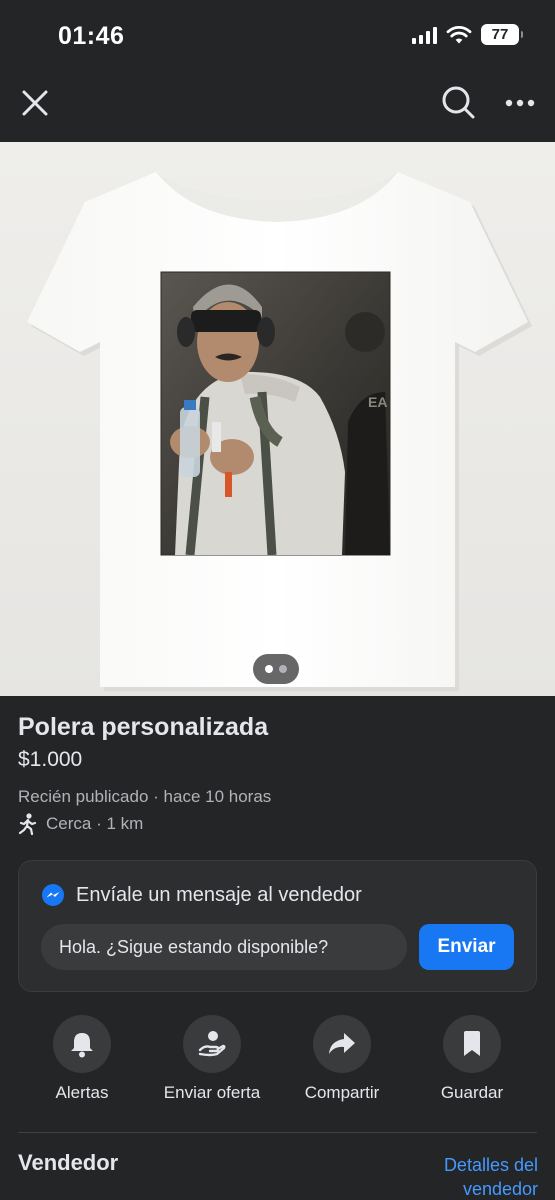 The image size is (555, 1200). What do you see at coordinates (91, 36) in the screenshot?
I see `status-time: 01:46` at bounding box center [91, 36].